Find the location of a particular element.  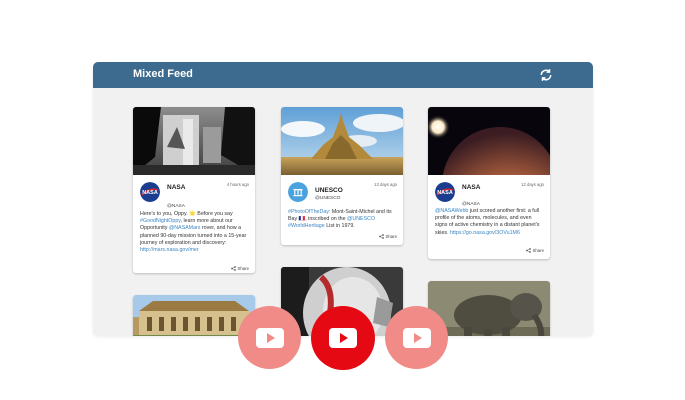

post-text-segment: , inscribed on the is located at coordinates (326, 219).